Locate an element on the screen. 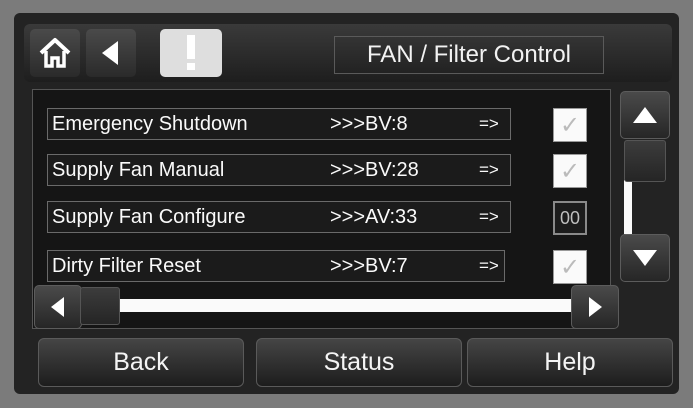  header-bar: FAN / Filter Control is located at coordinates (348, 53).